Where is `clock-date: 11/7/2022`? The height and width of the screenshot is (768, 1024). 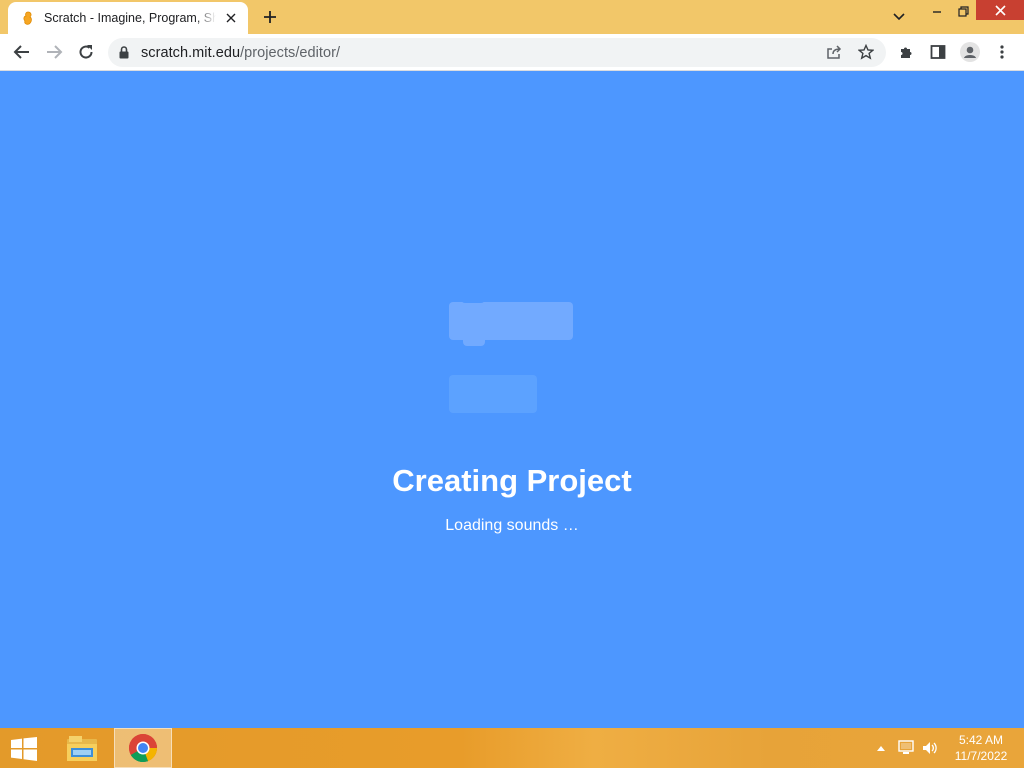
clock-date: 11/7/2022 is located at coordinates (981, 756).